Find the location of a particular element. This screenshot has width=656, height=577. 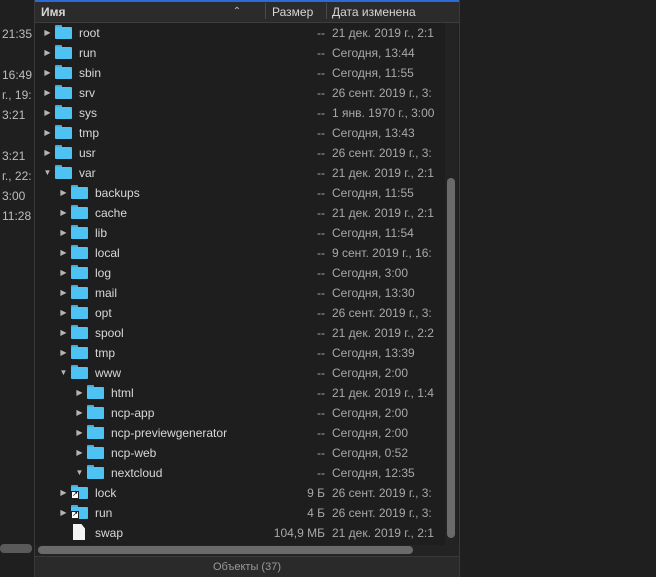

table-row: ▶ cache -- 21 дек. 2019 г., 2:1 is located at coordinates (240, 213).